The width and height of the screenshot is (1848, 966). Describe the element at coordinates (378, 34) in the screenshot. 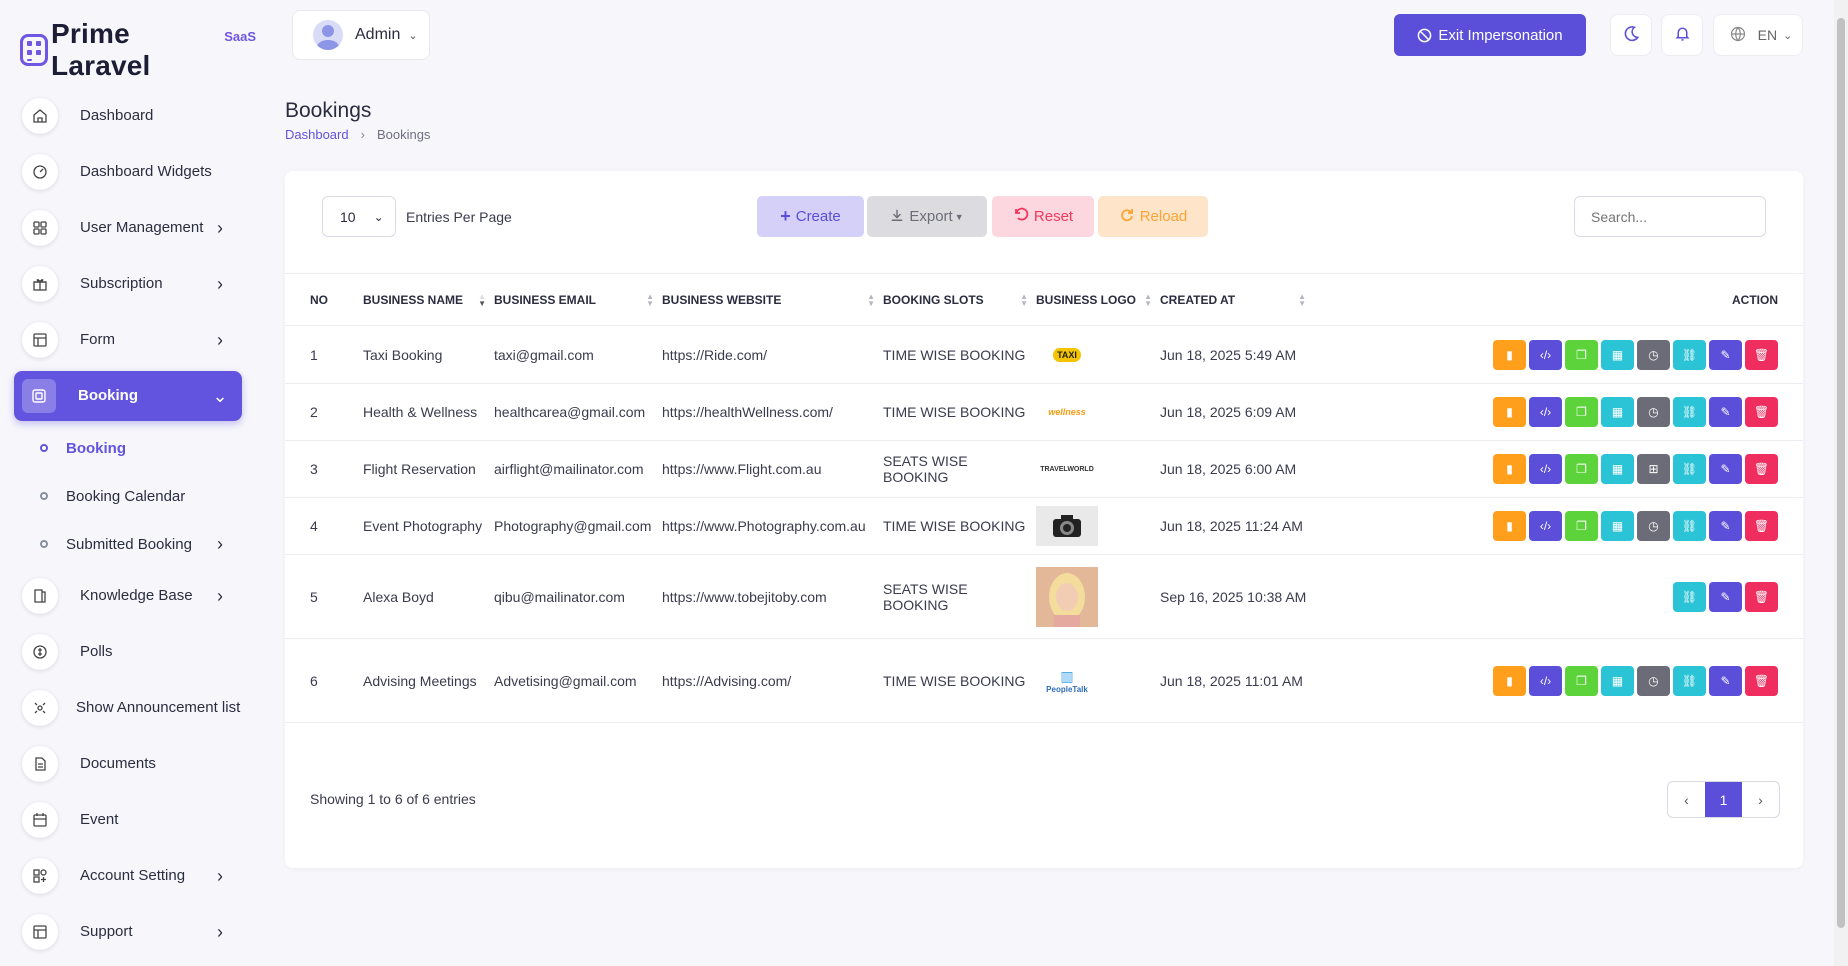

I see `user-name: Admin` at that location.